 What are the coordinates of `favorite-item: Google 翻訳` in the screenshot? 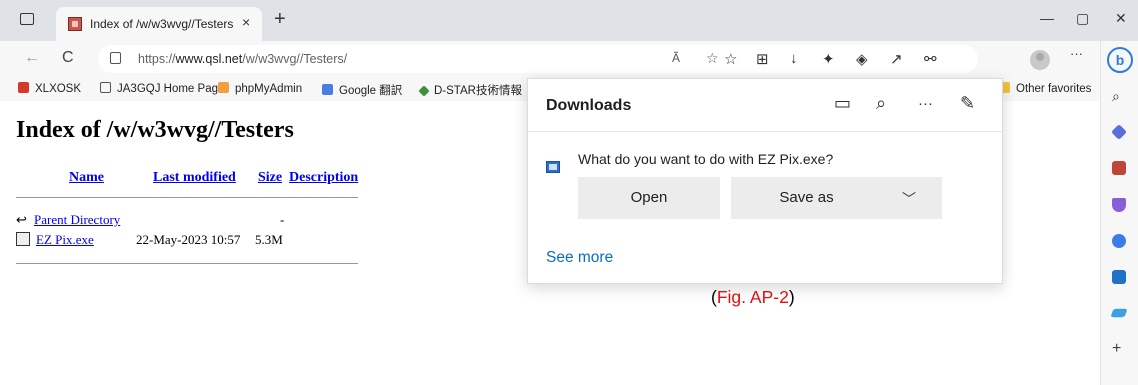 It's located at (362, 90).